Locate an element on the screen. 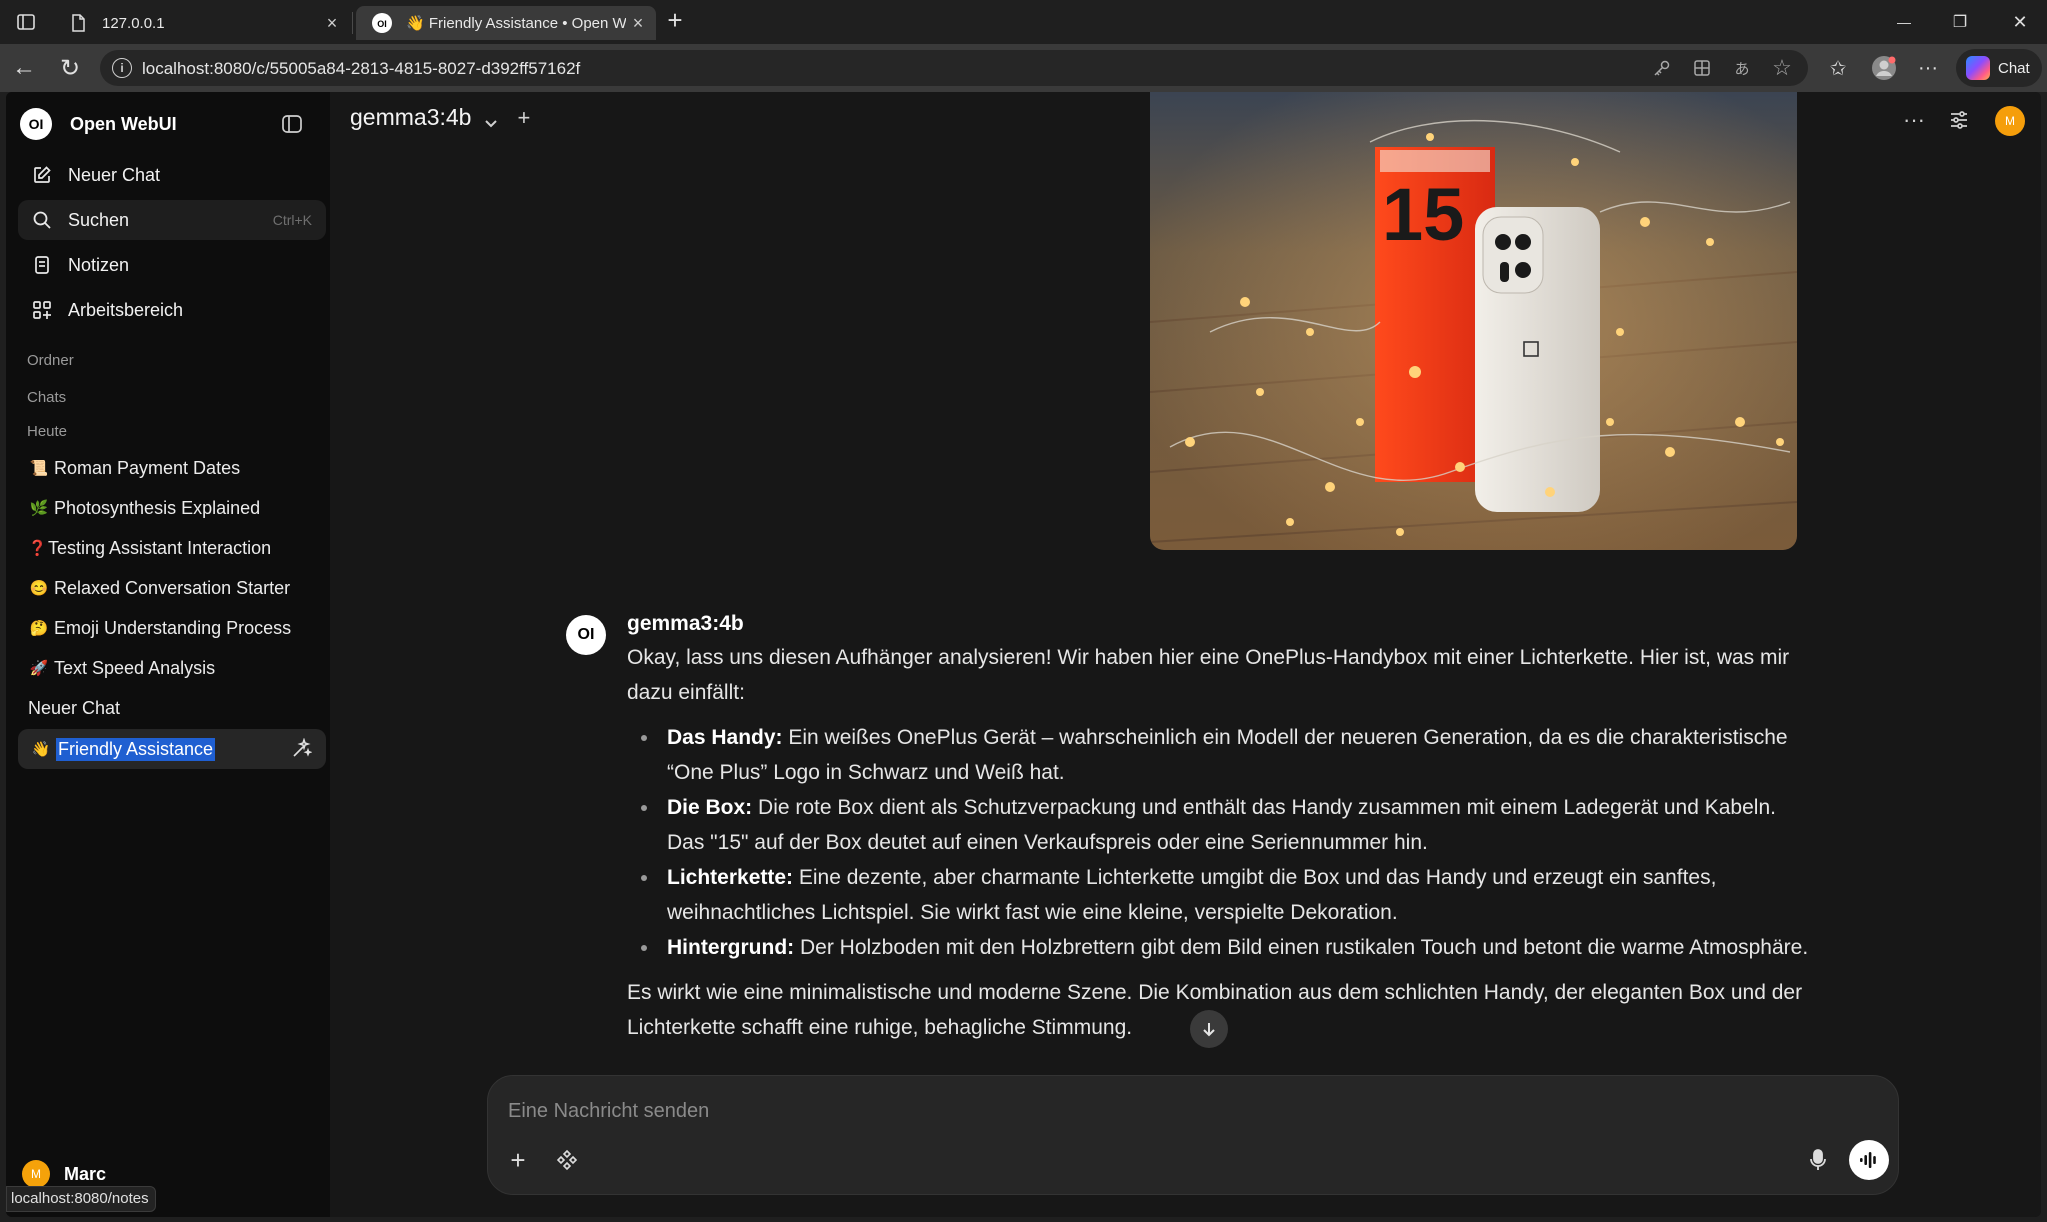 The image size is (2047, 1222). attach-button: + is located at coordinates (518, 1160).